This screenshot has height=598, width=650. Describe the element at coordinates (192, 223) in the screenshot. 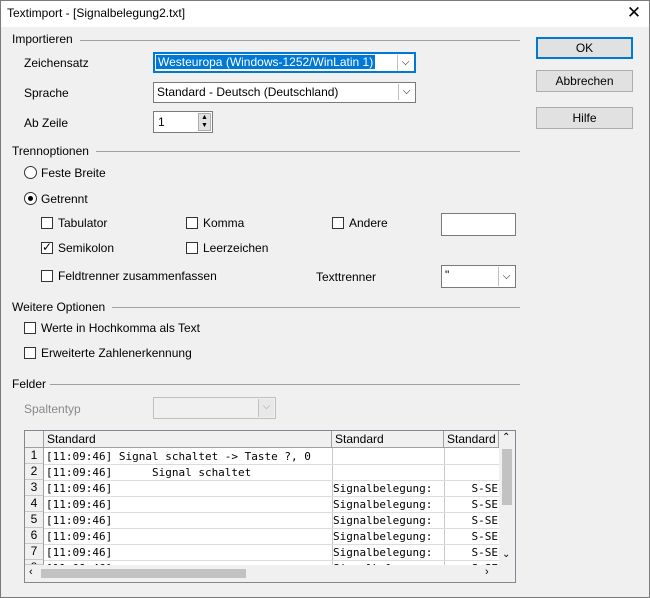

I see `comma-checkbox` at that location.